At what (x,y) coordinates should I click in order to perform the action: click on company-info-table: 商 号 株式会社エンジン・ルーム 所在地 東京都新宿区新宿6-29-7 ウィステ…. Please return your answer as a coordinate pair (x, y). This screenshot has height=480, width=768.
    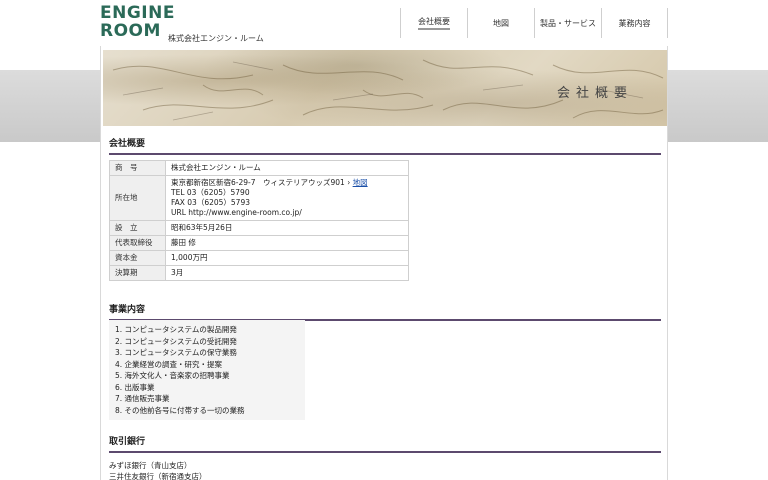
    Looking at the image, I should click on (259, 220).